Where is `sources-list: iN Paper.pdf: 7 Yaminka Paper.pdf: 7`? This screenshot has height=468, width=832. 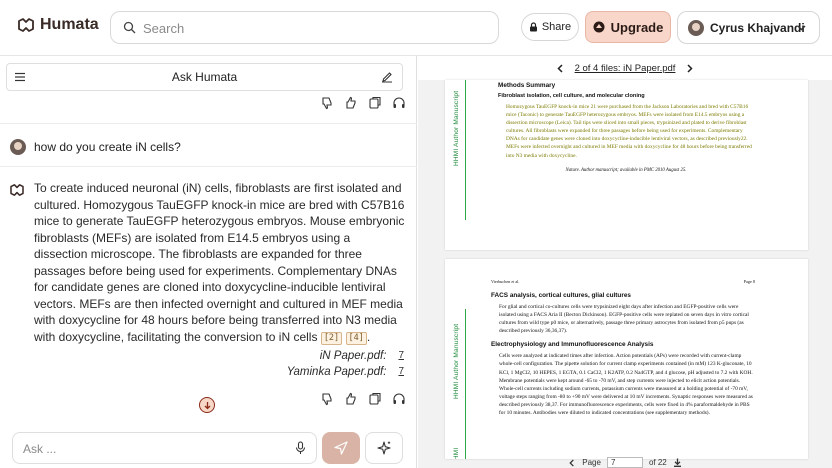 sources-list: iN Paper.pdf: 7 Yaminka Paper.pdf: 7 is located at coordinates (345, 364).